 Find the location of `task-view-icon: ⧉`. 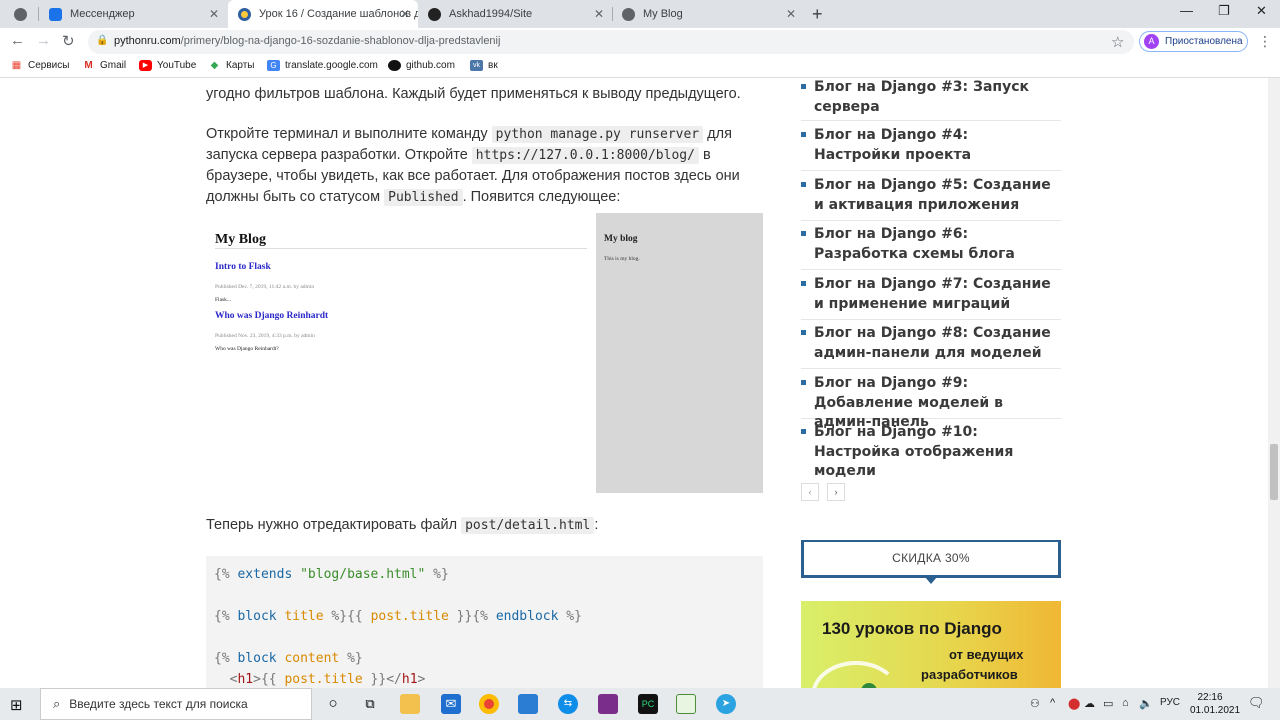

task-view-icon: ⧉ is located at coordinates (370, 704).